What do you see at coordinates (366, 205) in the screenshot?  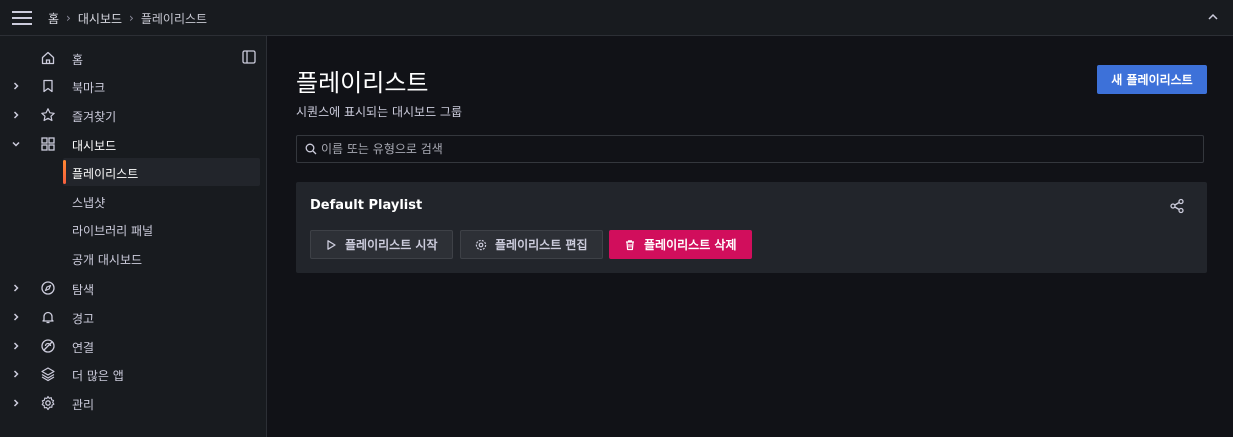 I see `playlist-name: Default Playlist` at bounding box center [366, 205].